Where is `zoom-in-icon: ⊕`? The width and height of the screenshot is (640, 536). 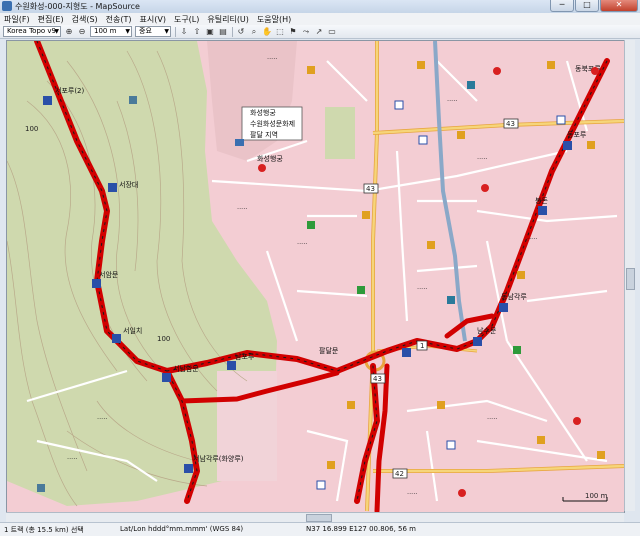 zoom-in-icon: ⊕ is located at coordinates (69, 32).